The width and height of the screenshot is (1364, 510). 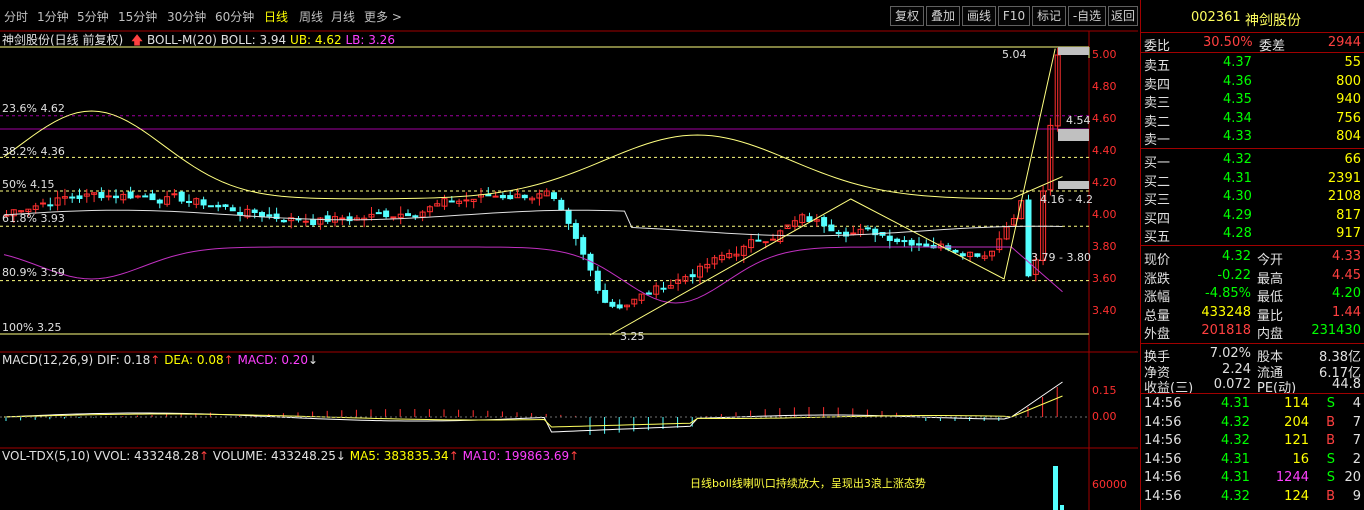 I want to click on fib-level-382: 38.2% 4.36, so click(x=33, y=151).